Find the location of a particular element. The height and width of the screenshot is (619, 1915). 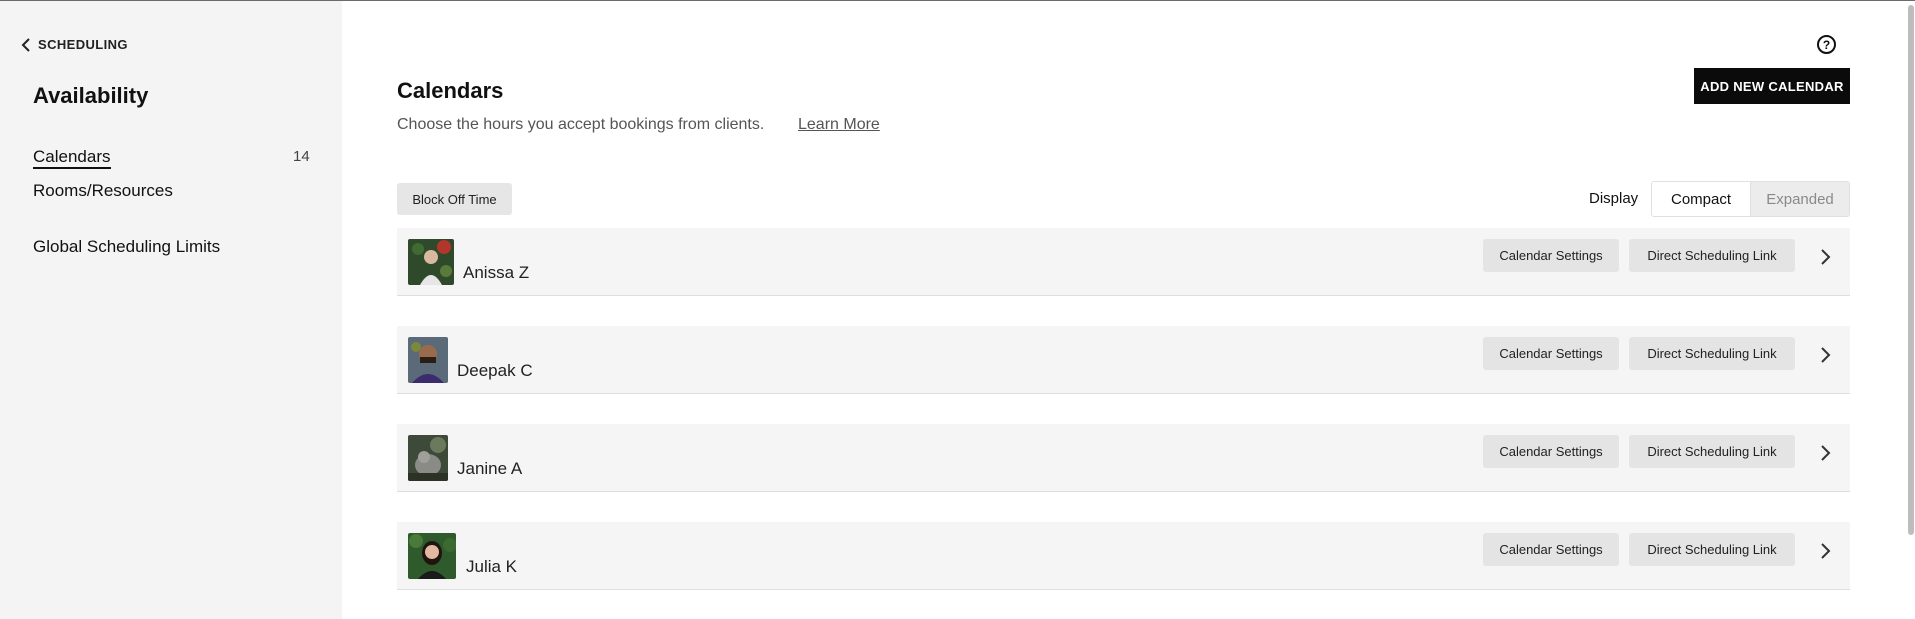

display-toggle: Compact Expanded is located at coordinates (1750, 199).